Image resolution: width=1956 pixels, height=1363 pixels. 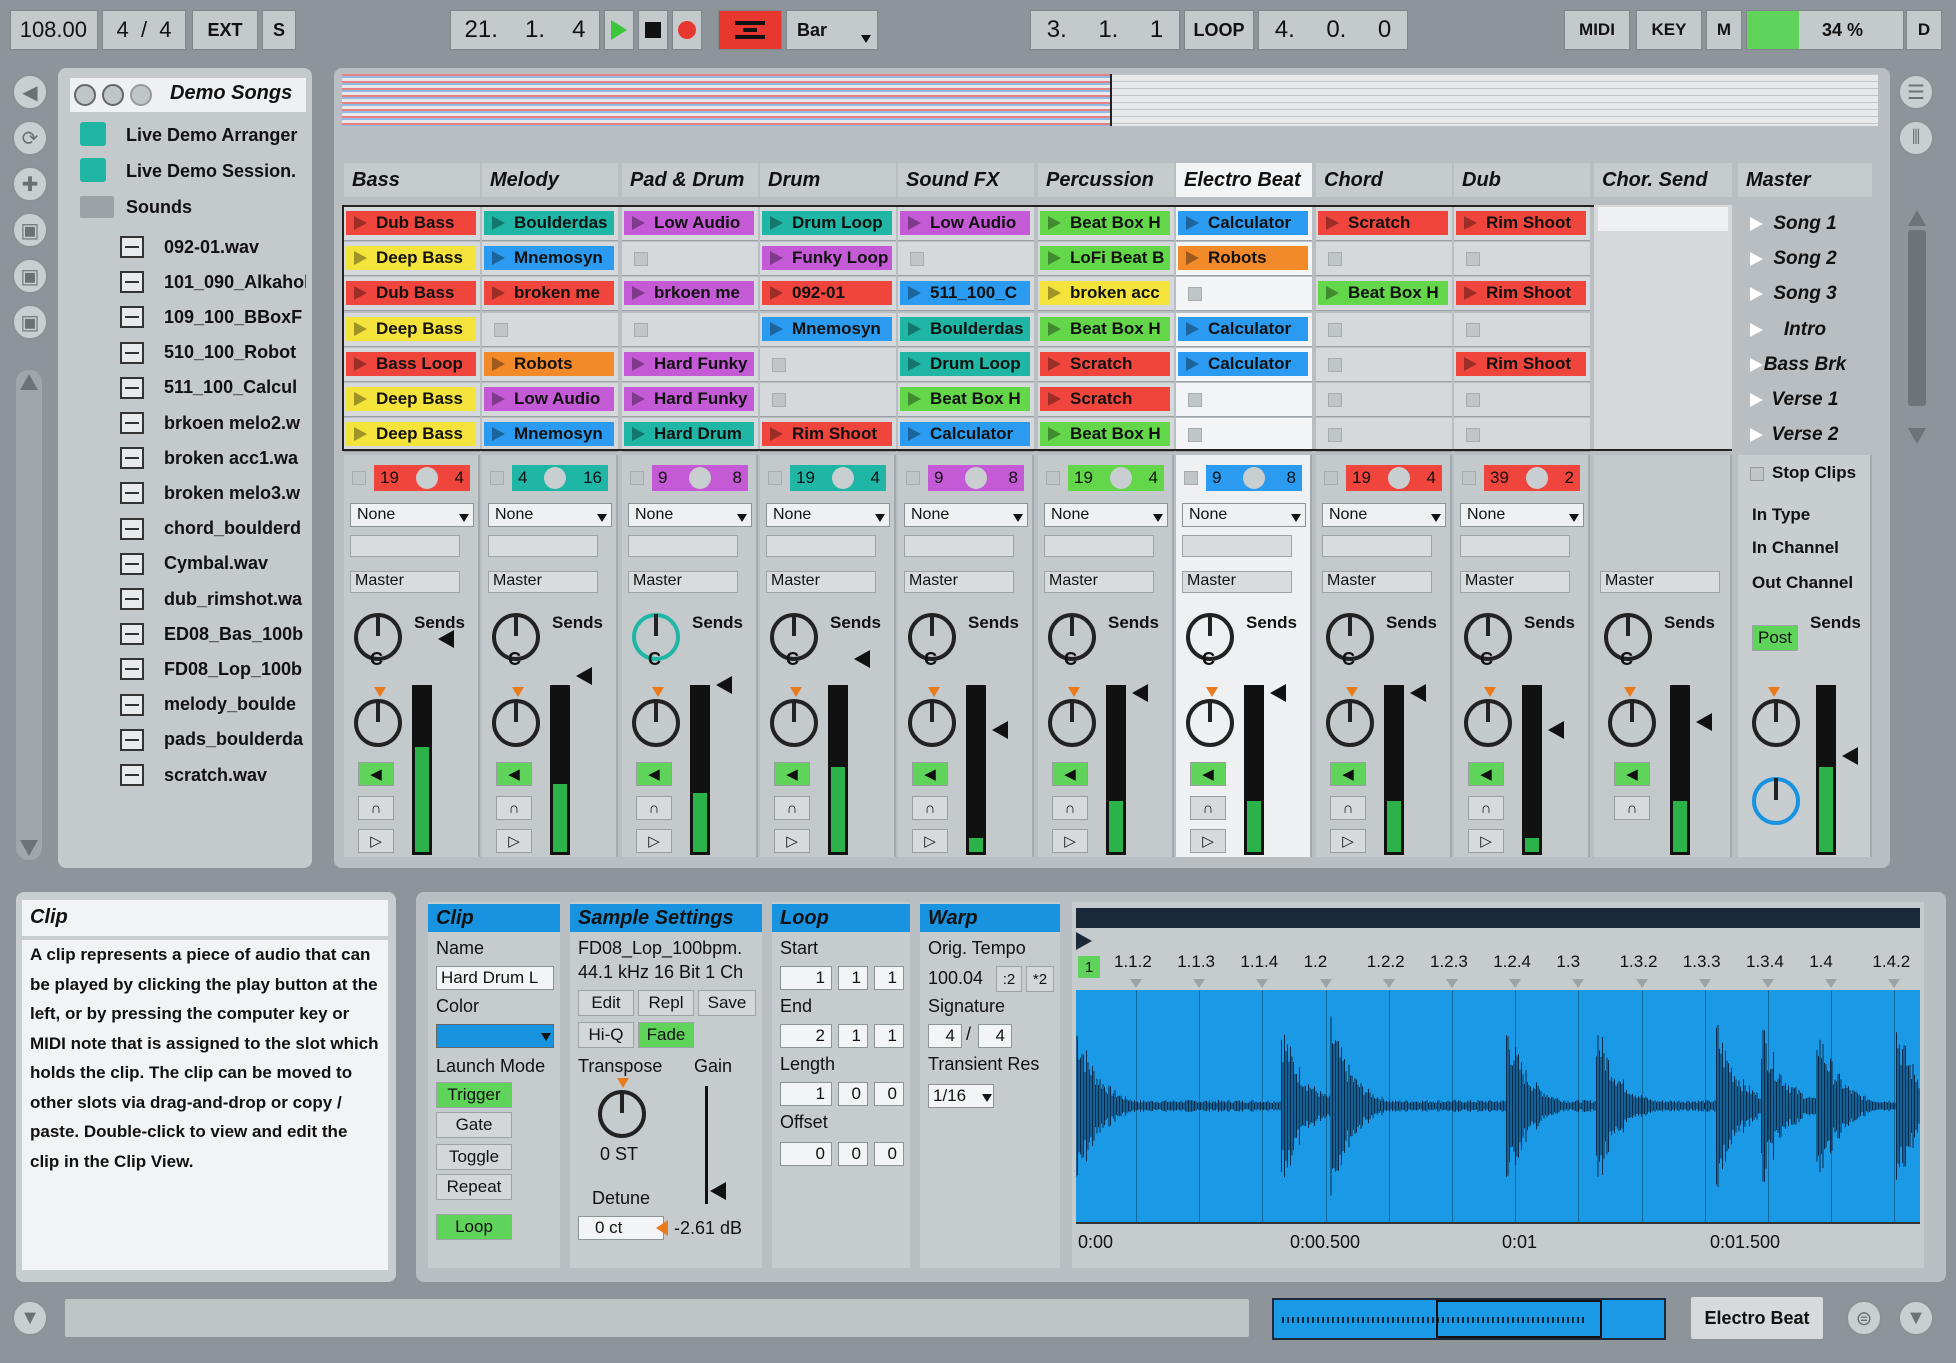 I want to click on browser-file-item: 511_100_Calcul, so click(x=235, y=388).